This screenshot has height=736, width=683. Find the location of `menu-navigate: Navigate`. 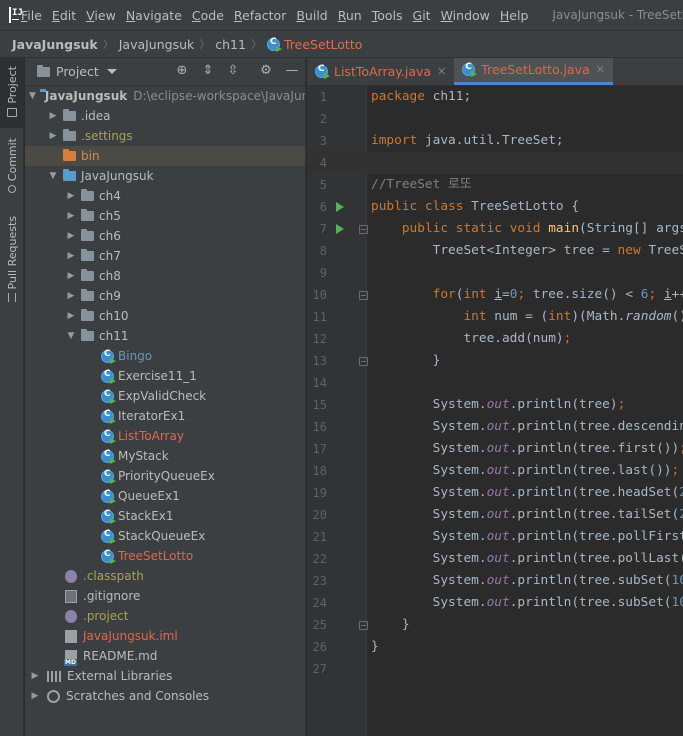

menu-navigate: Navigate is located at coordinates (154, 15).